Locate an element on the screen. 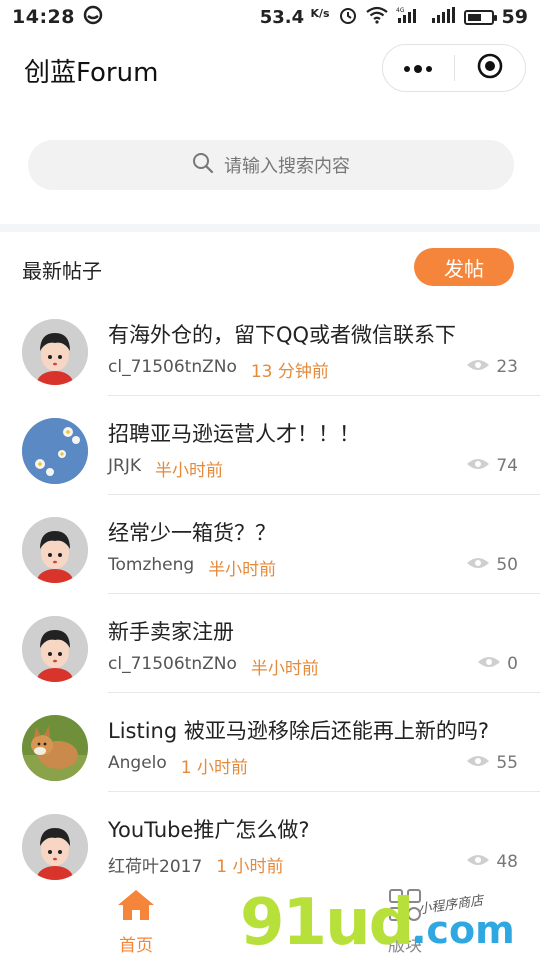  more-dots-icon is located at coordinates (418, 68).